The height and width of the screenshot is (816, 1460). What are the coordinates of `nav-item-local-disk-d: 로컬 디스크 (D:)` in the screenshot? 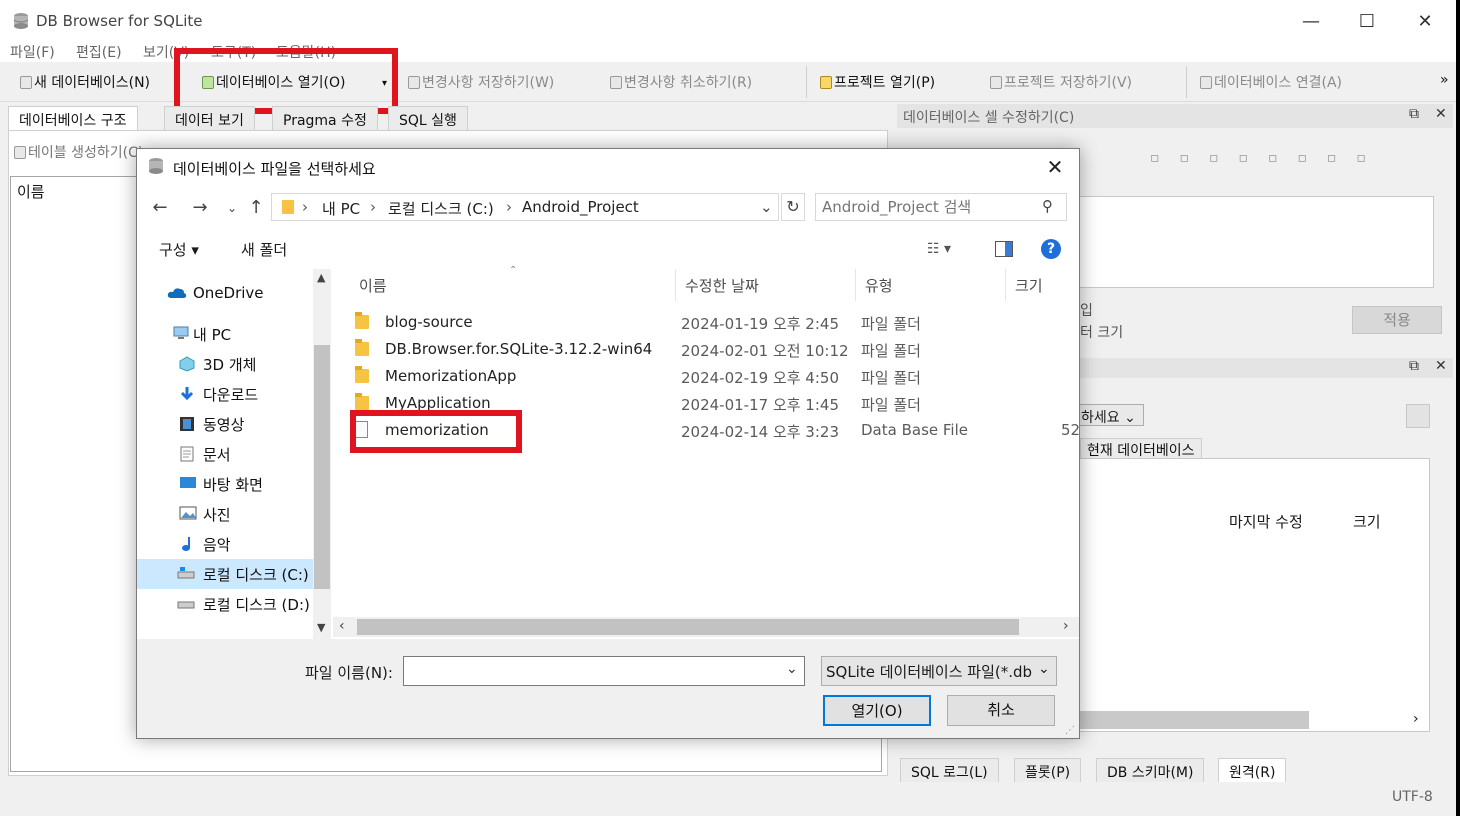 It's located at (226, 604).